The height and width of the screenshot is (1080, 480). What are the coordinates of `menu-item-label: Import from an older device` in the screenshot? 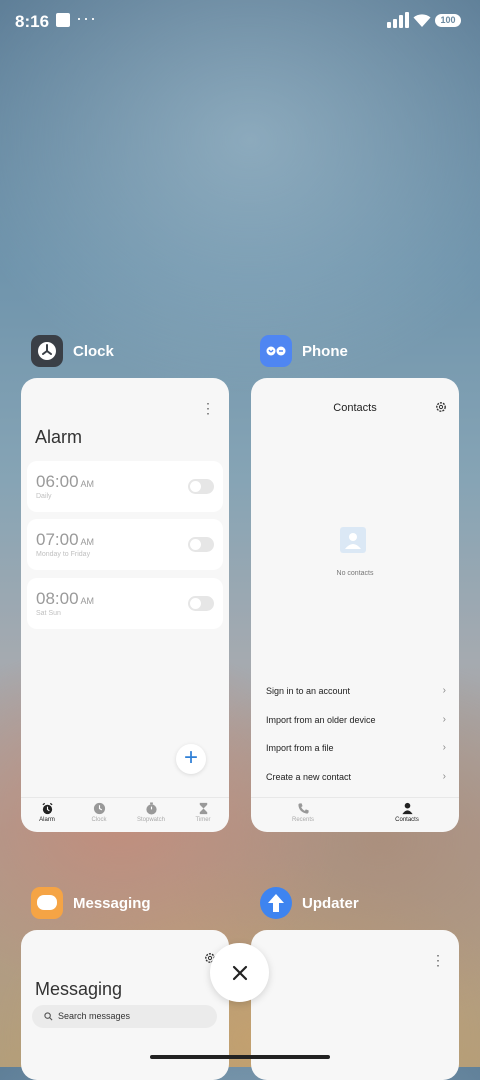 It's located at (321, 720).